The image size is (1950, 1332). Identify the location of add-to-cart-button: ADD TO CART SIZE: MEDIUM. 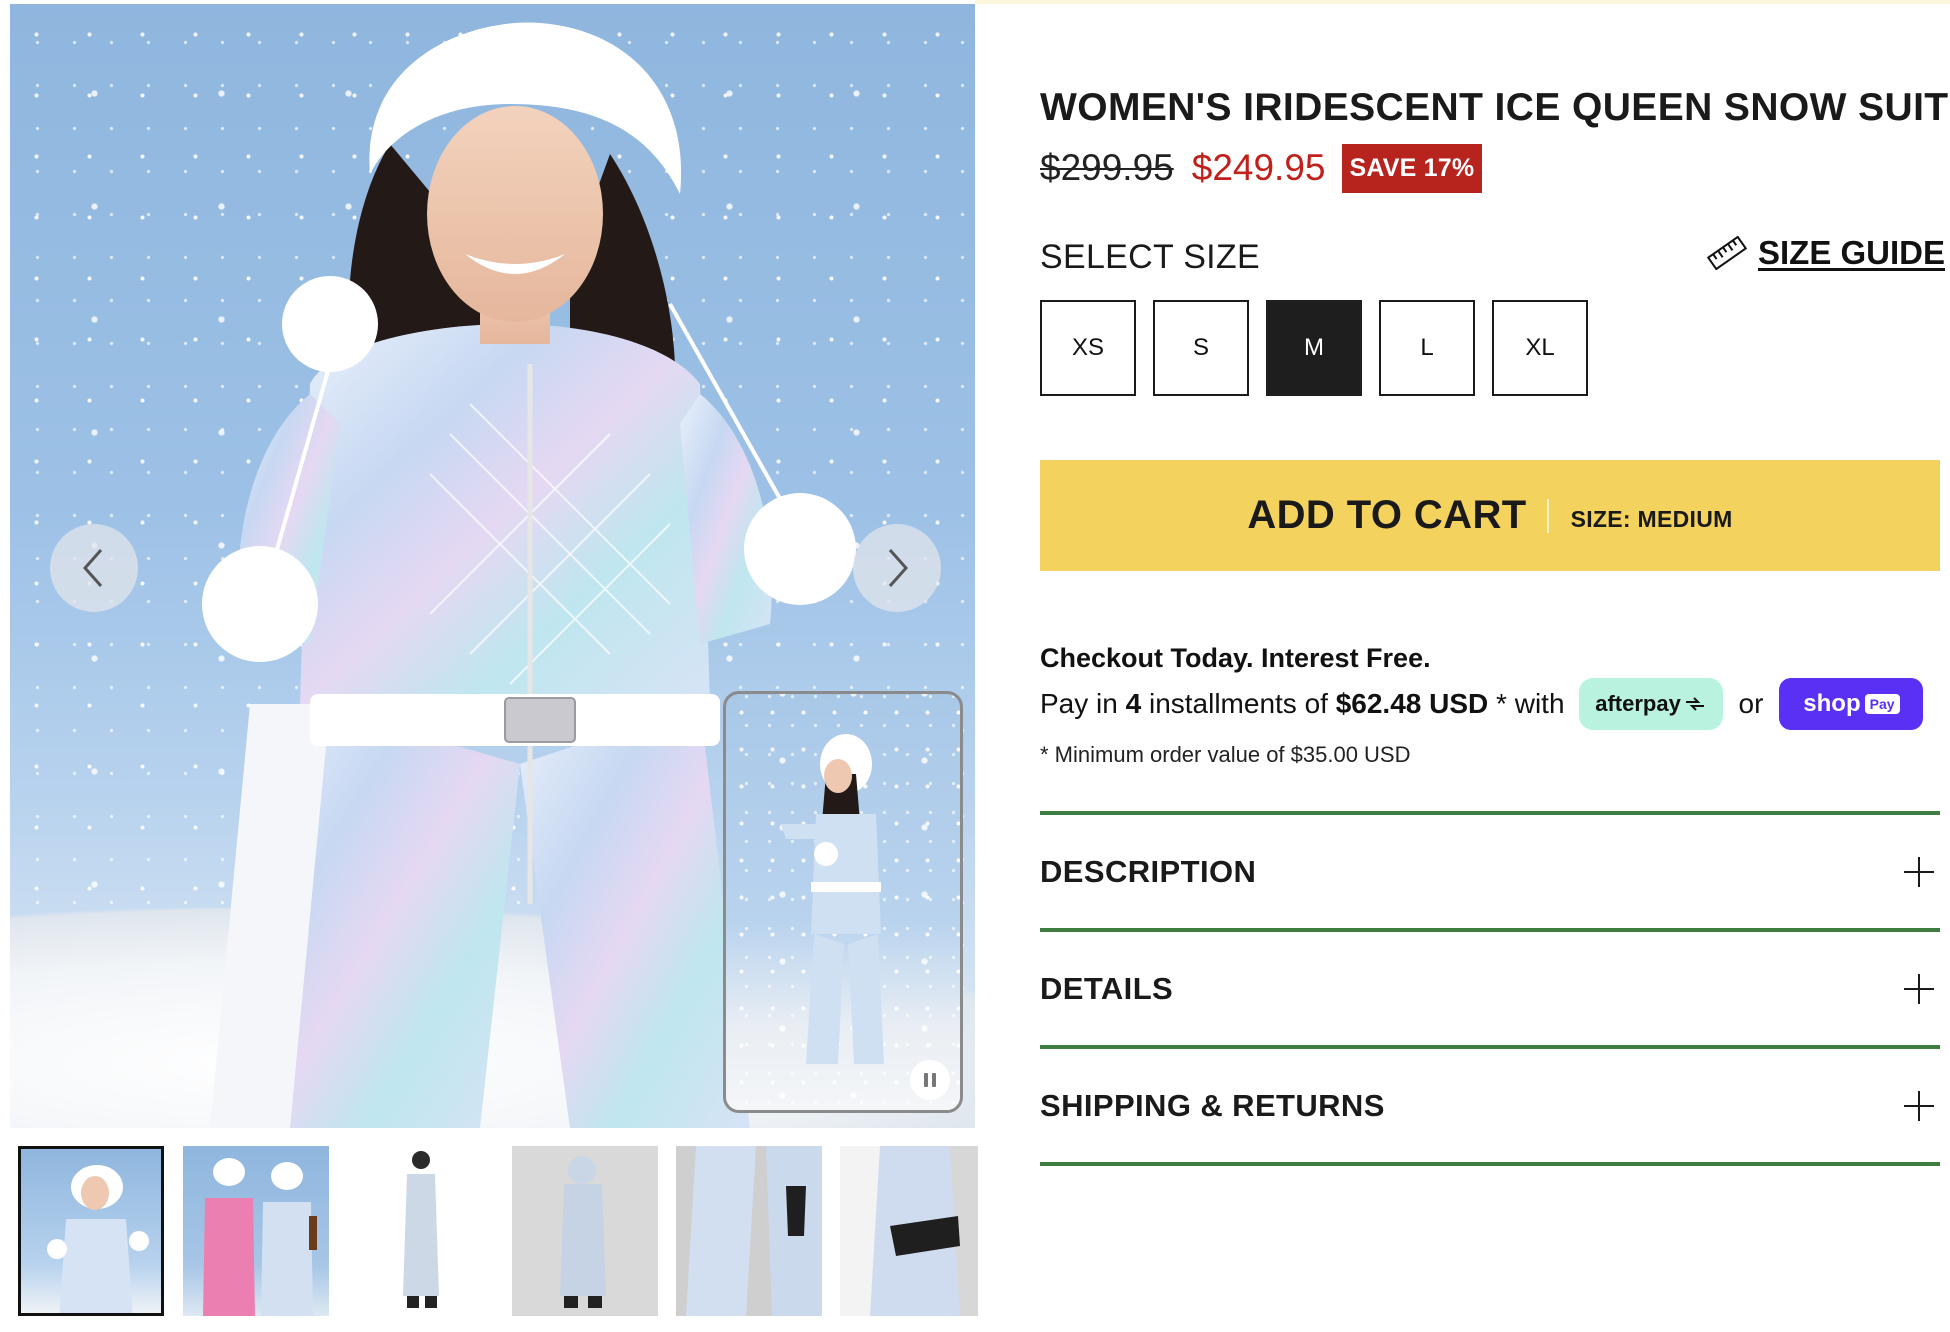
(1490, 515).